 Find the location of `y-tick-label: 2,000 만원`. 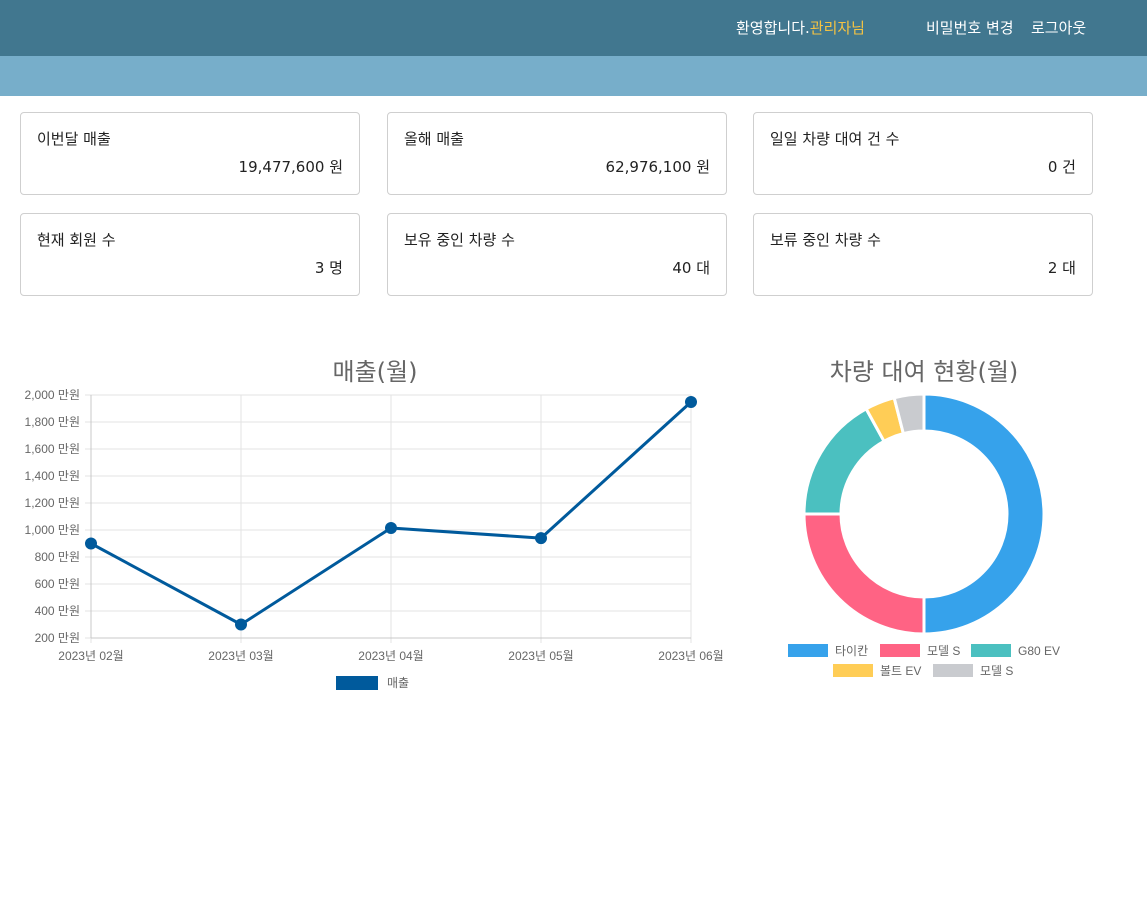

y-tick-label: 2,000 만원 is located at coordinates (52, 395).